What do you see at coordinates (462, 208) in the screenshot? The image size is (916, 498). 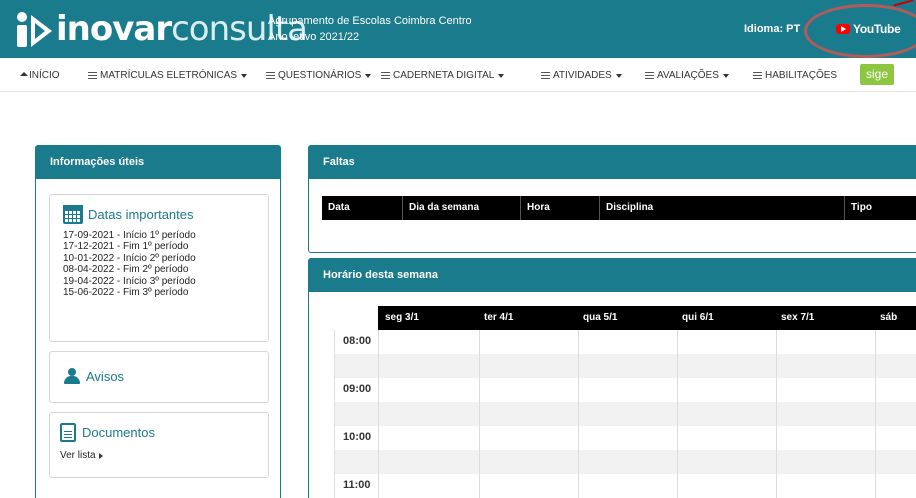 I see `column-header-dia-semana: Dia da semana` at bounding box center [462, 208].